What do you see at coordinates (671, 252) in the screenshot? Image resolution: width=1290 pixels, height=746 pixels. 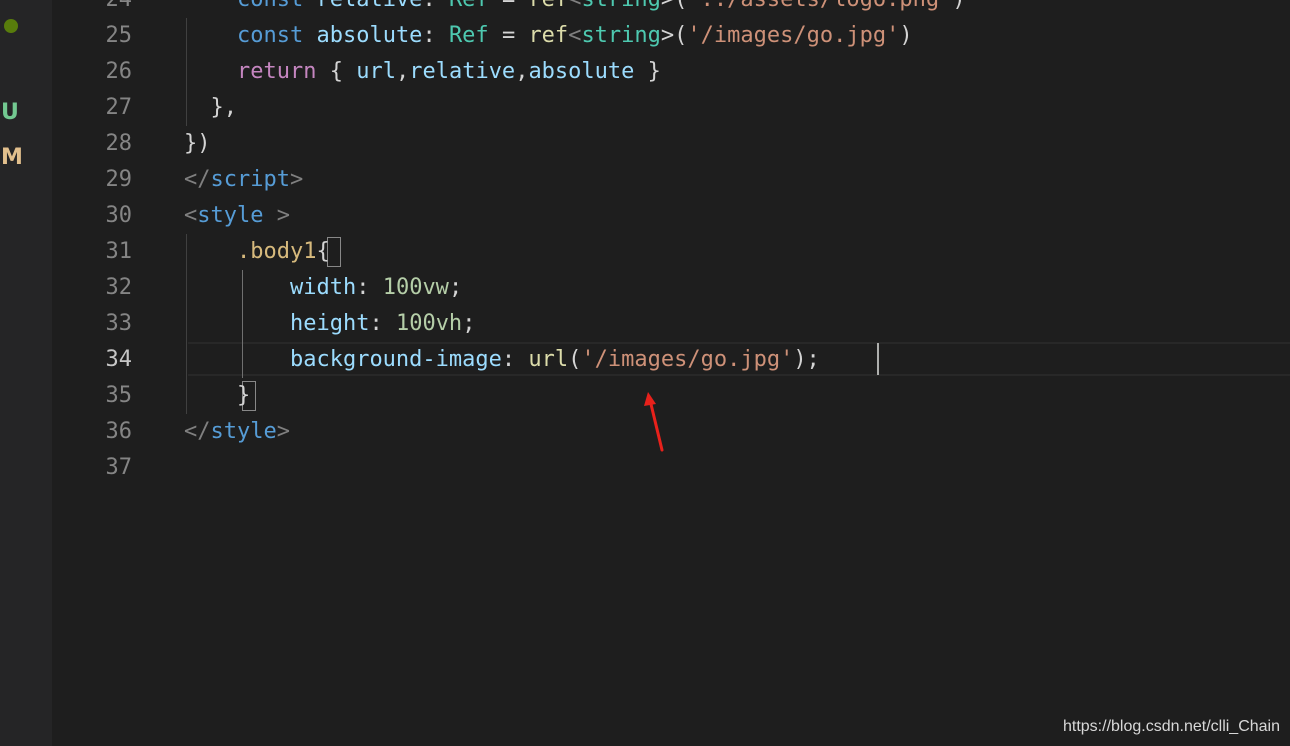 I see `code-line: 31 .body1{` at bounding box center [671, 252].